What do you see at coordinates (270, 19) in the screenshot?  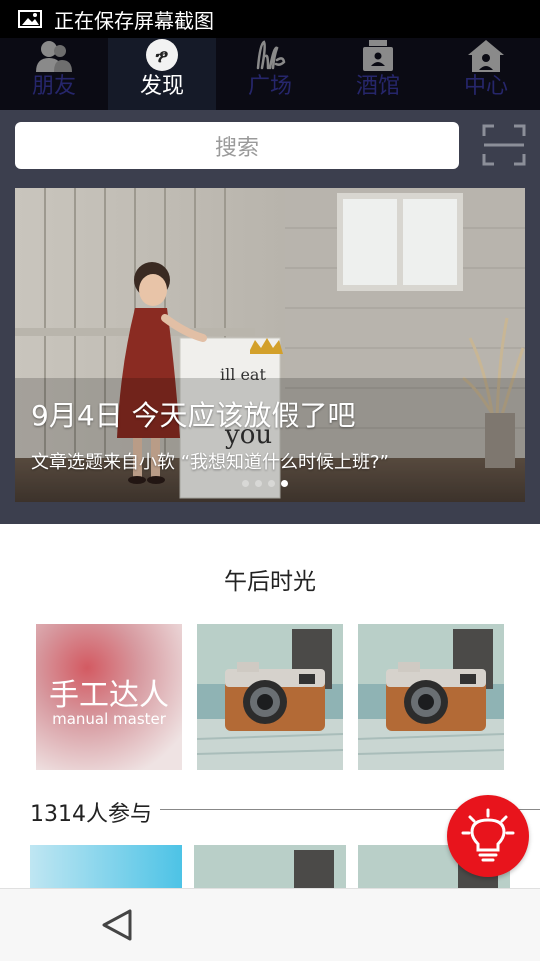 I see `status-bar: 正在保存屏幕截图` at bounding box center [270, 19].